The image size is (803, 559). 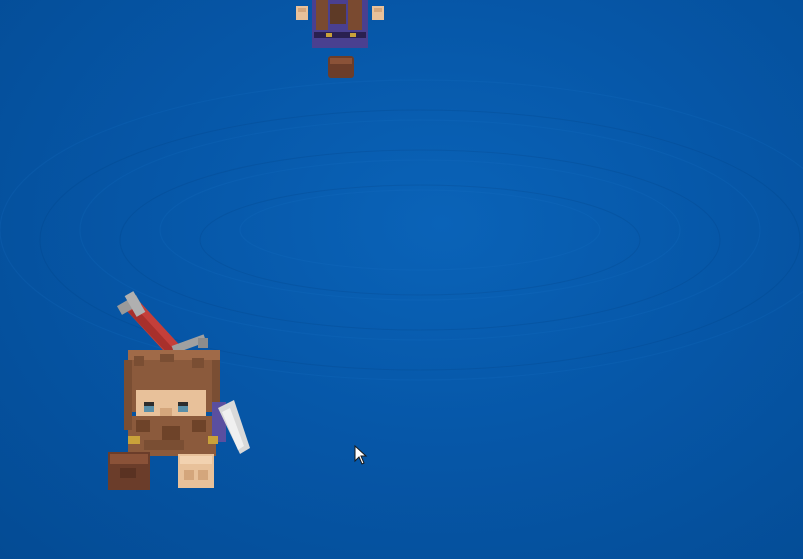 What do you see at coordinates (361, 455) in the screenshot?
I see `mouse-pointer-icon` at bounding box center [361, 455].